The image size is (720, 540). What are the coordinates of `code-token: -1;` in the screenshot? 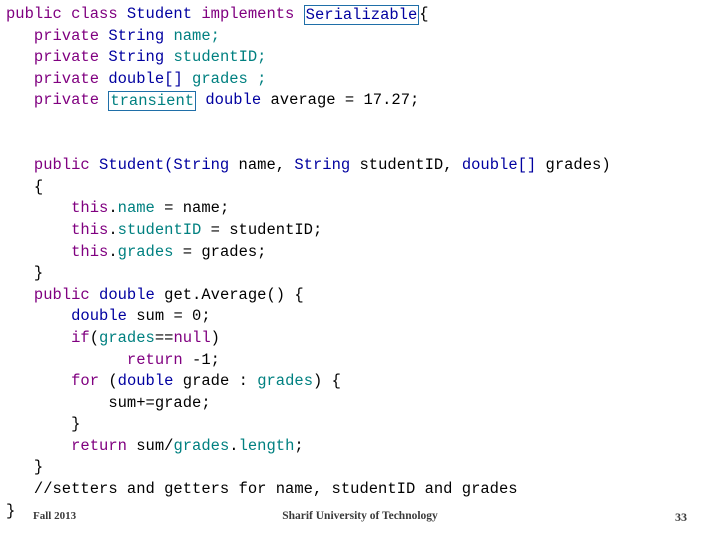 It's located at (206, 359).